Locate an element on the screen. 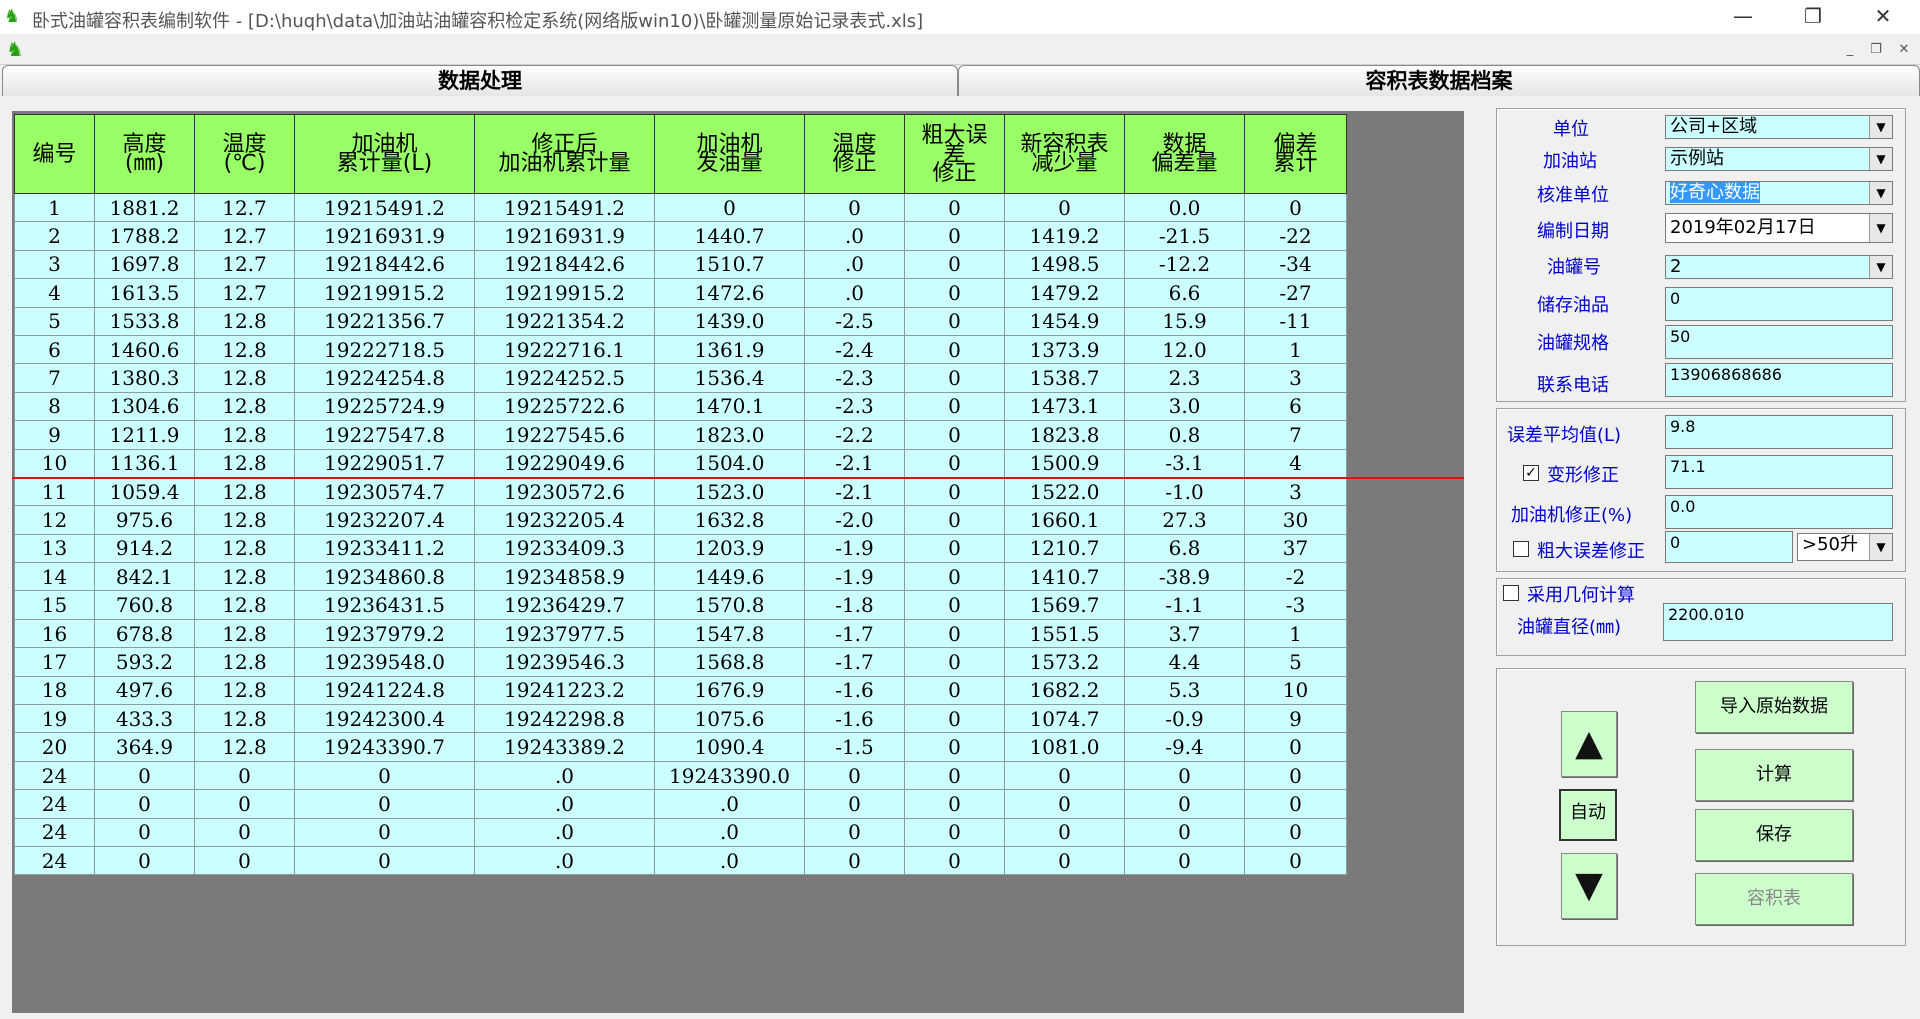  table-cell: 3 is located at coordinates (1295, 378).